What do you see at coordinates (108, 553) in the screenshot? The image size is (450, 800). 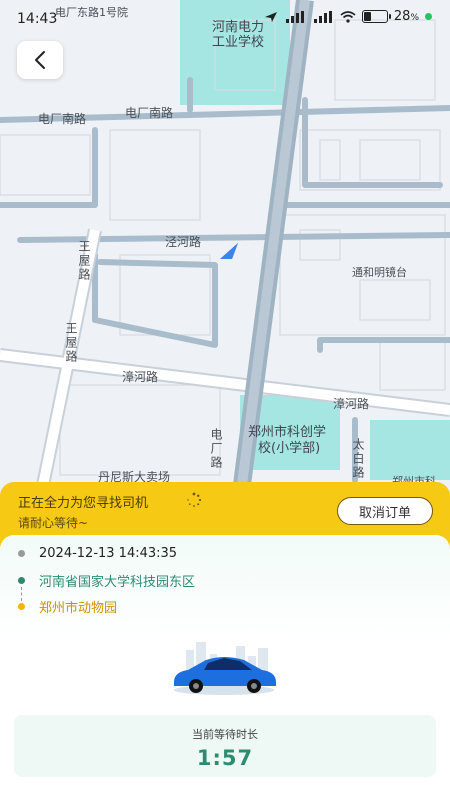 I see `order-datetime: 2024-12-13 14:43:35` at bounding box center [108, 553].